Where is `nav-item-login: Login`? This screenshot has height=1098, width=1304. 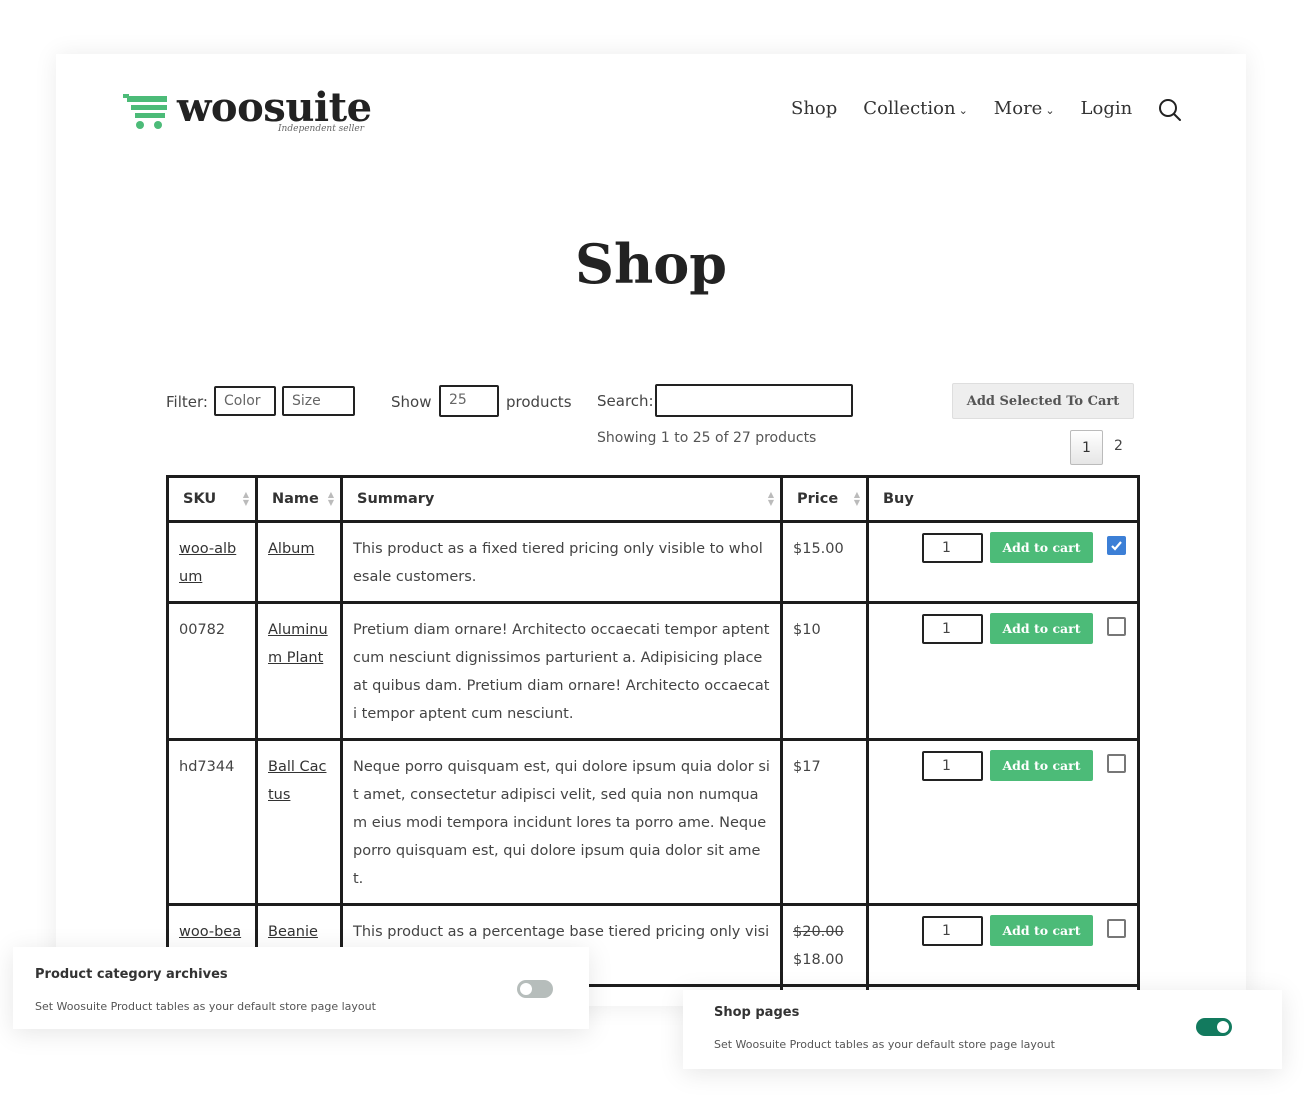 nav-item-login: Login is located at coordinates (1107, 108).